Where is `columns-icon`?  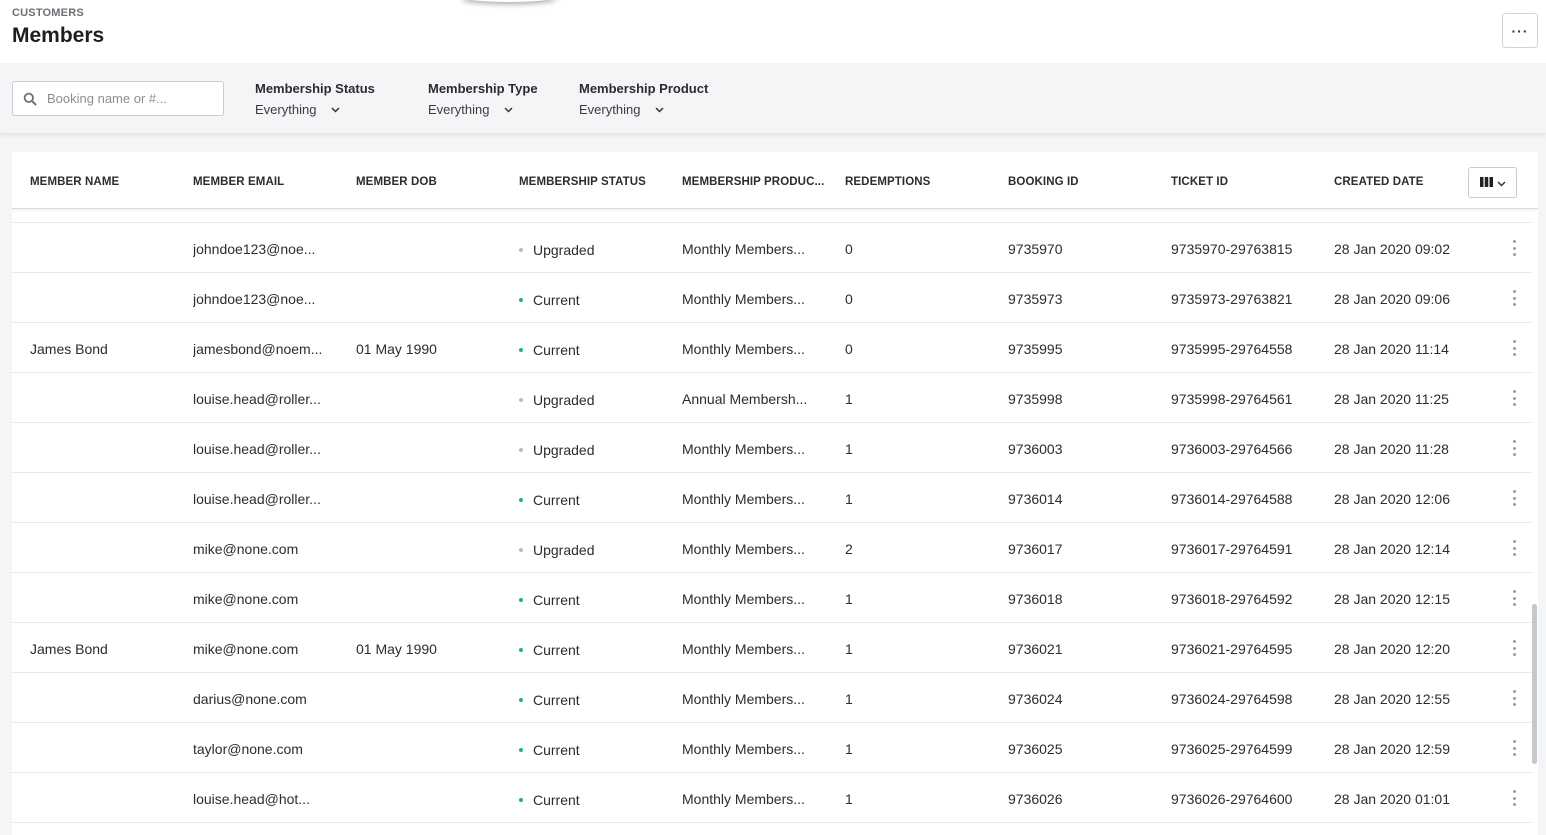 columns-icon is located at coordinates (1486, 183).